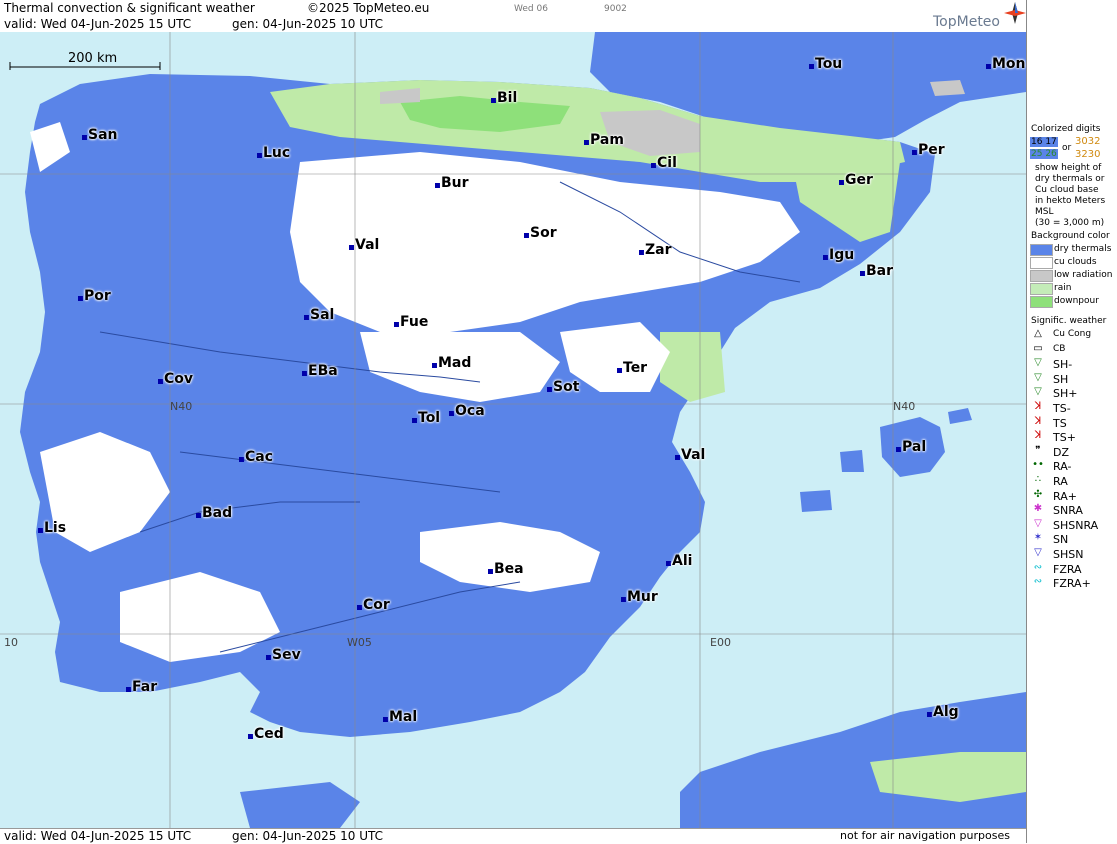 The width and height of the screenshot is (1117, 844). Describe the element at coordinates (642, 597) in the screenshot. I see `city-label: Mur` at that location.